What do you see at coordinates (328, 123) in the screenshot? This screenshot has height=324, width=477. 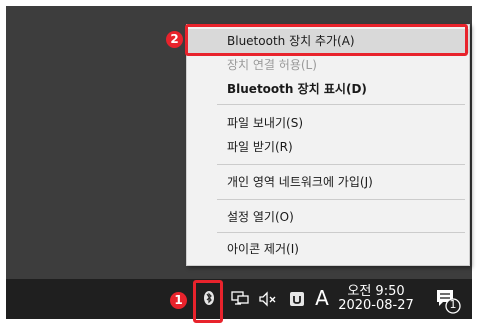 I see `menu-item-send-file: 파일 보내기(S)` at bounding box center [328, 123].